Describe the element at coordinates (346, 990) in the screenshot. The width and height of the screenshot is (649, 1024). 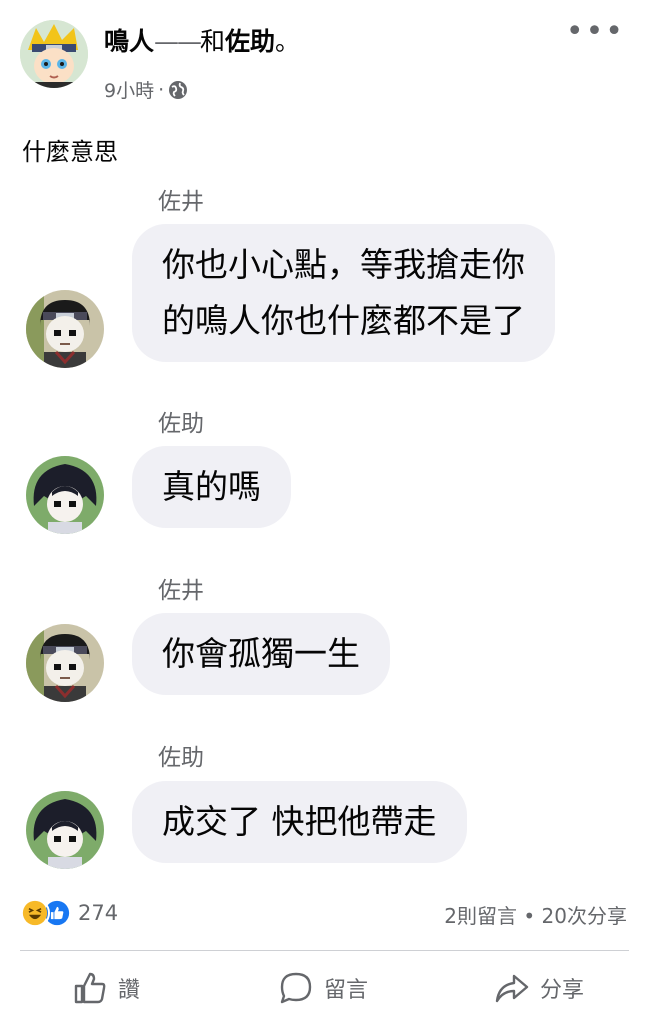
I see `comment-label: 留言` at that location.